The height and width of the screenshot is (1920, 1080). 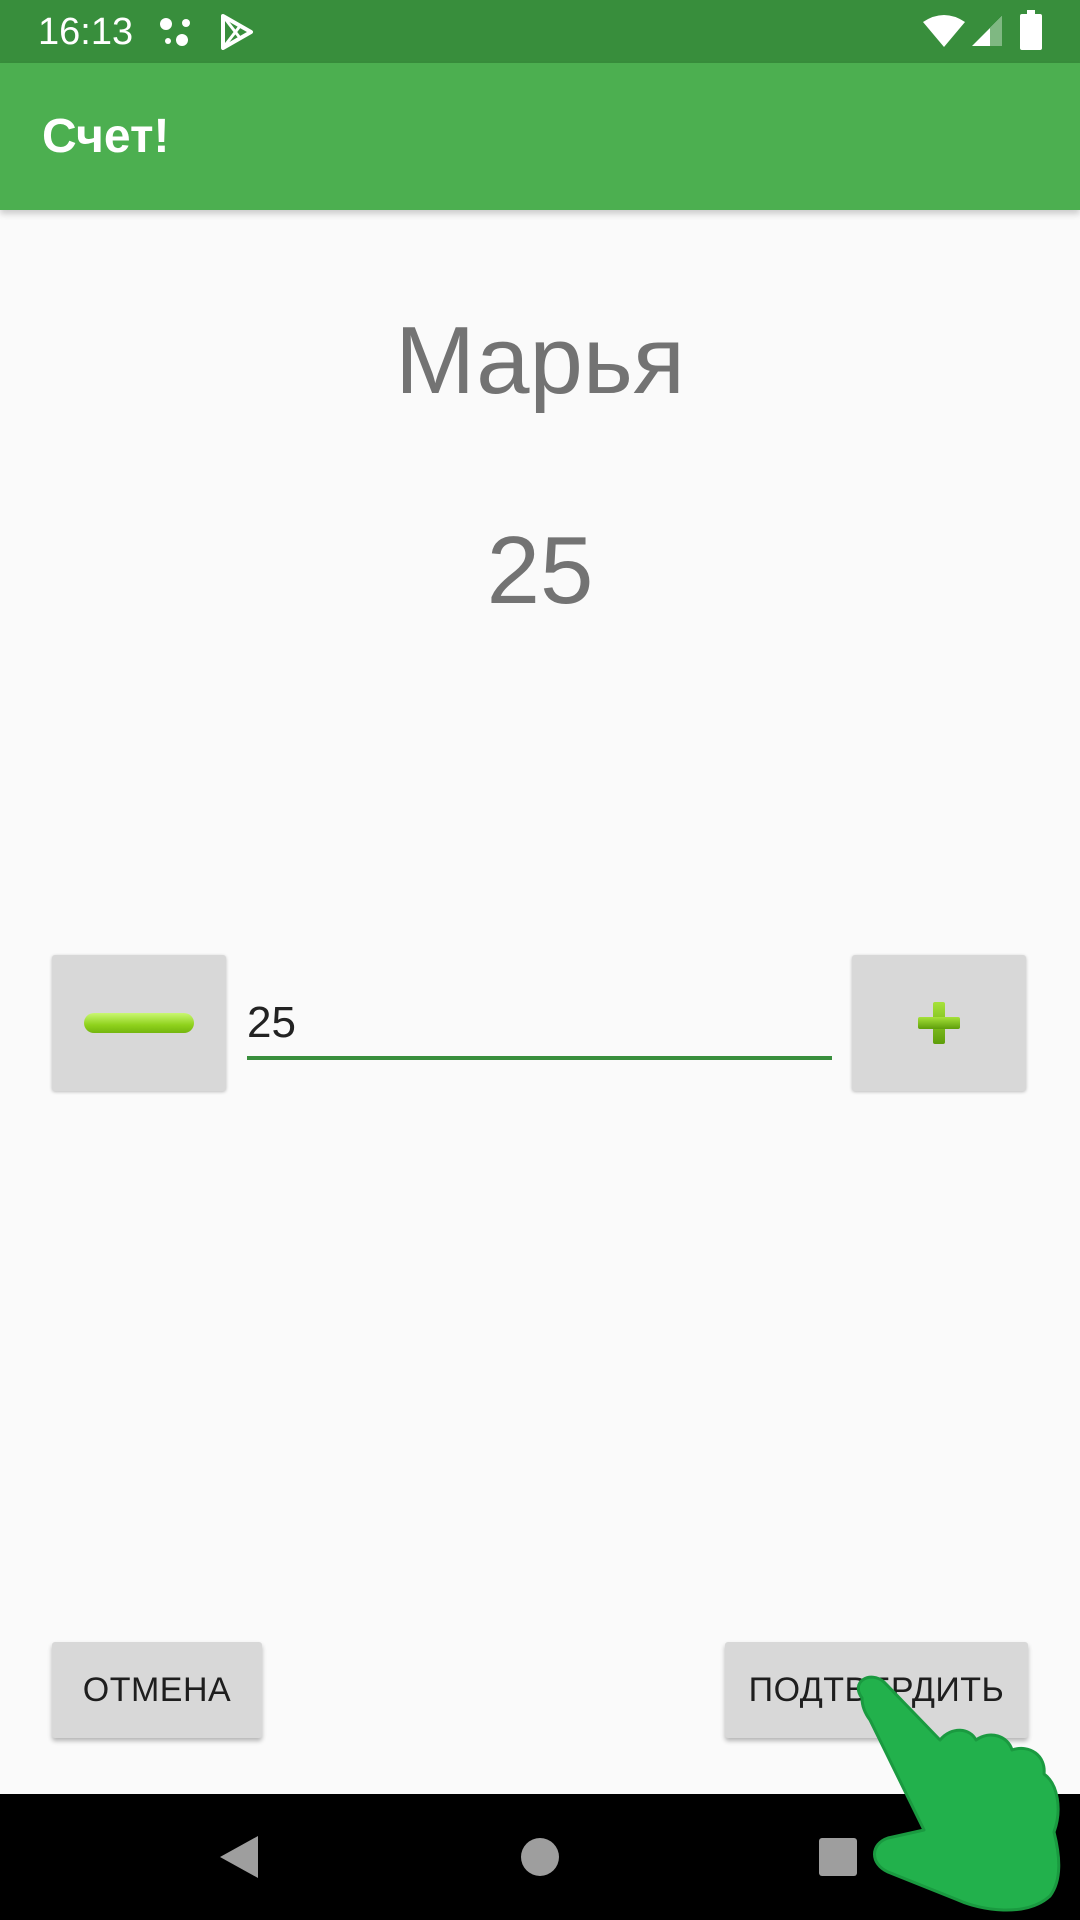 What do you see at coordinates (540, 360) in the screenshot?
I see `player-name: Марья` at bounding box center [540, 360].